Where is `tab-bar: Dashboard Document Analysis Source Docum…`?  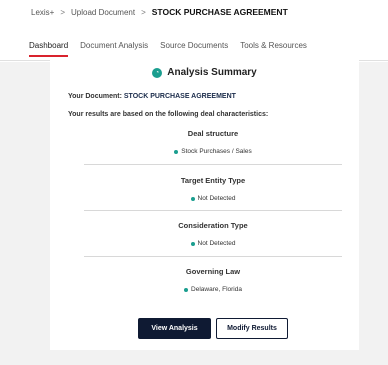
tab-bar: Dashboard Document Analysis Source Docum… is located at coordinates (174, 49).